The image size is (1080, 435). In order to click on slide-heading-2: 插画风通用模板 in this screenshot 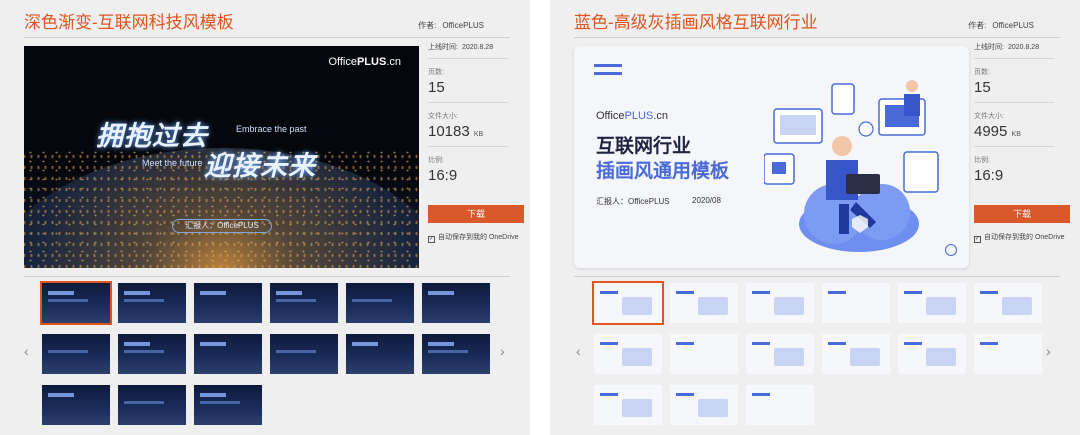, I will do `click(663, 171)`.